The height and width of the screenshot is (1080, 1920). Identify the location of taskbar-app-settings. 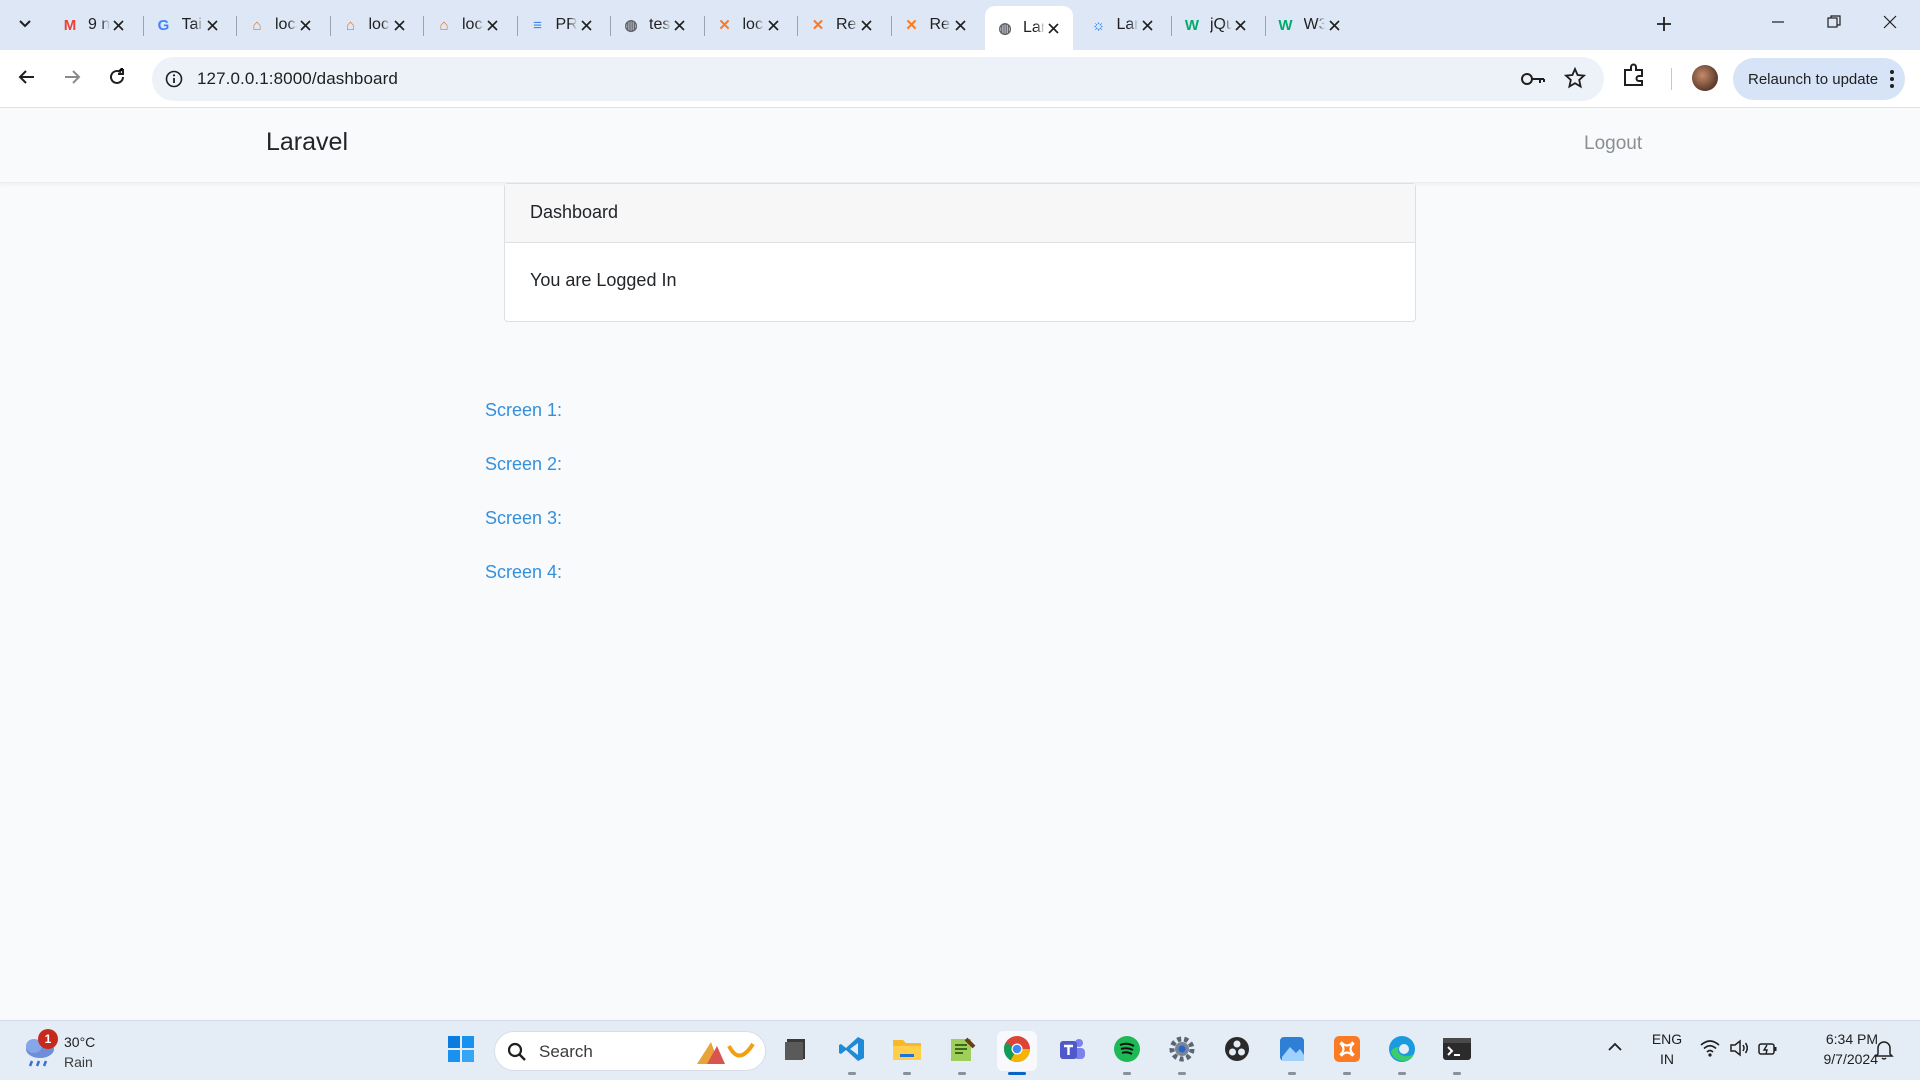
(1182, 1053).